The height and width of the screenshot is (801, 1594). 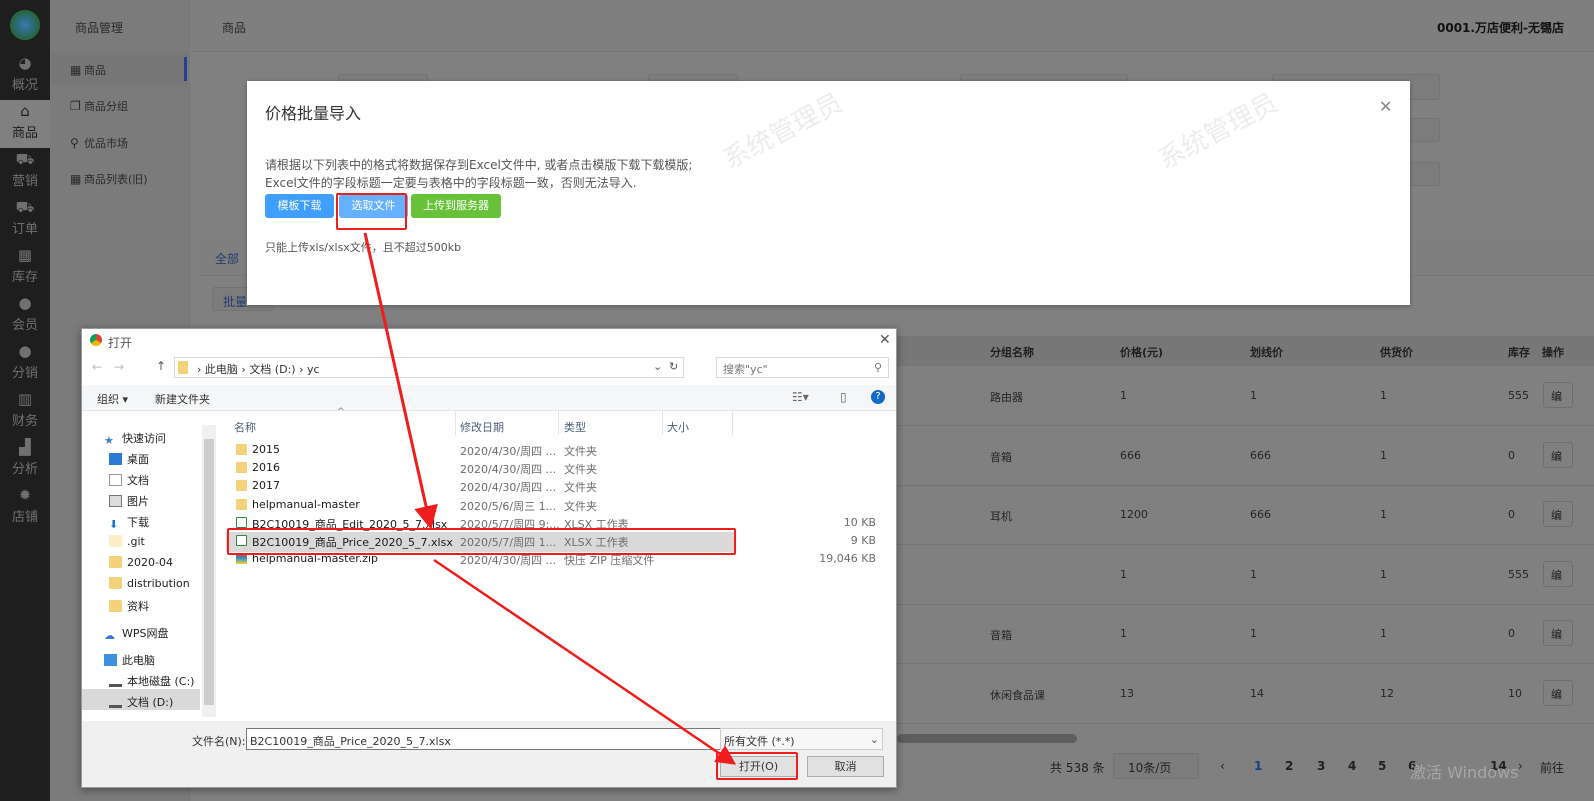 I want to click on arrow-to-file, so click(x=400, y=381).